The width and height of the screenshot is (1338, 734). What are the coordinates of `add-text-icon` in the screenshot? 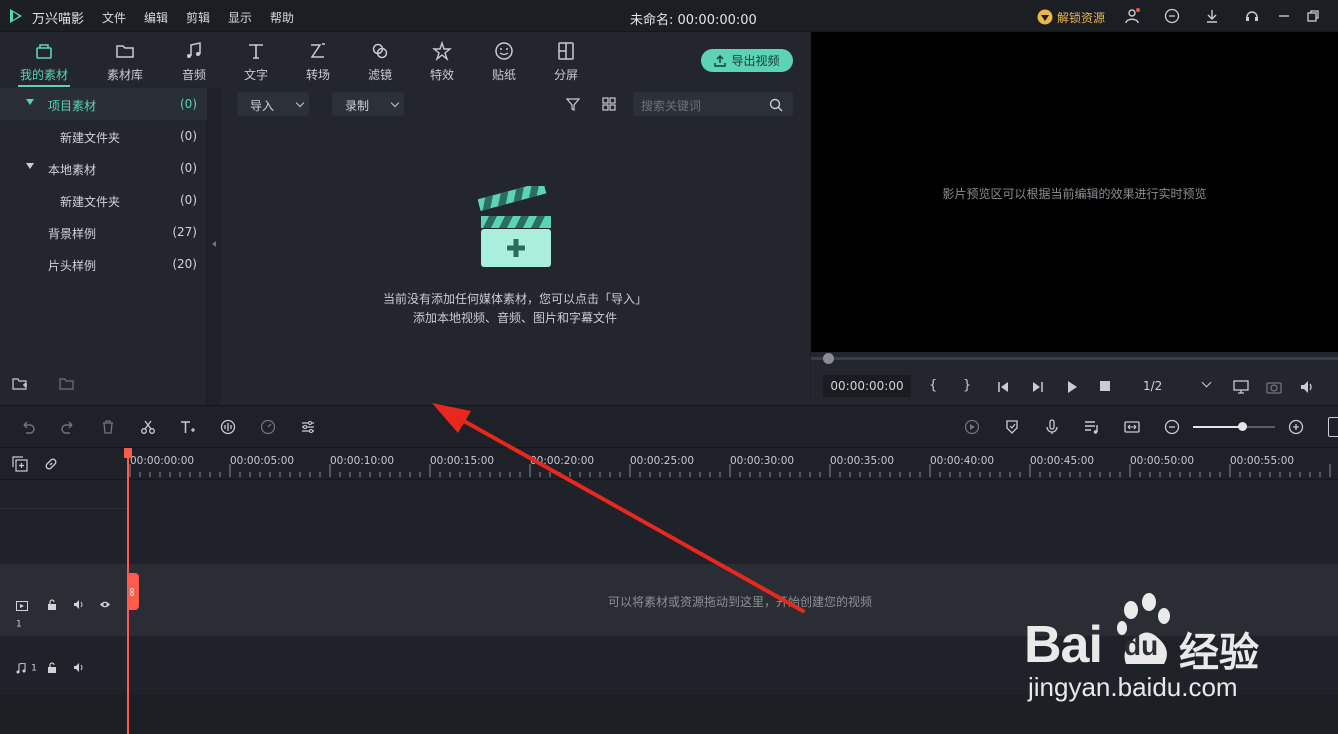 It's located at (188, 427).